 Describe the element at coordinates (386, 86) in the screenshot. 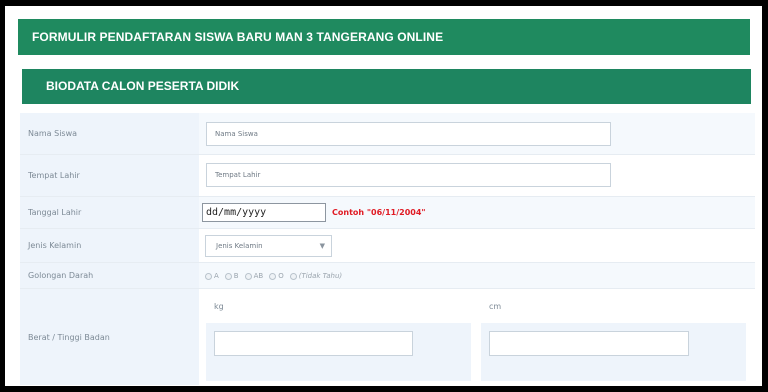

I see `section-header: BIODATA CALON PESERTA DIDIK` at that location.